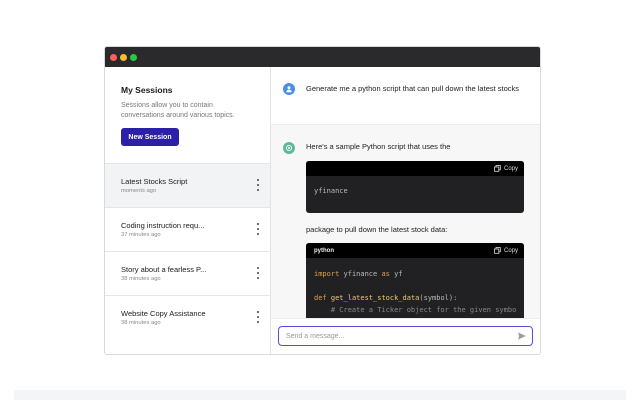 Image resolution: width=640 pixels, height=400 pixels. What do you see at coordinates (154, 181) in the screenshot?
I see `session-title: Latest Stocks Script` at bounding box center [154, 181].